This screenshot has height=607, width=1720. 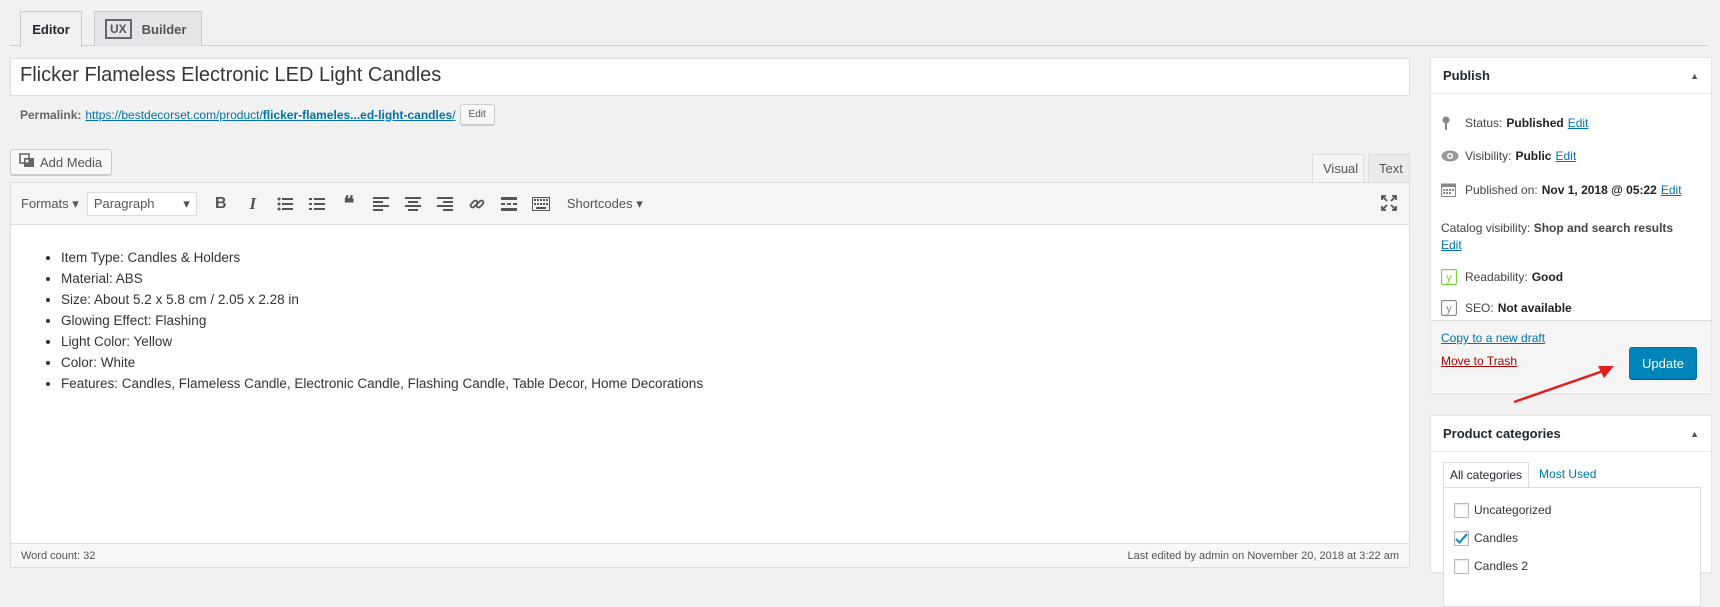 I want to click on align-left-icon, so click(x=381, y=204).